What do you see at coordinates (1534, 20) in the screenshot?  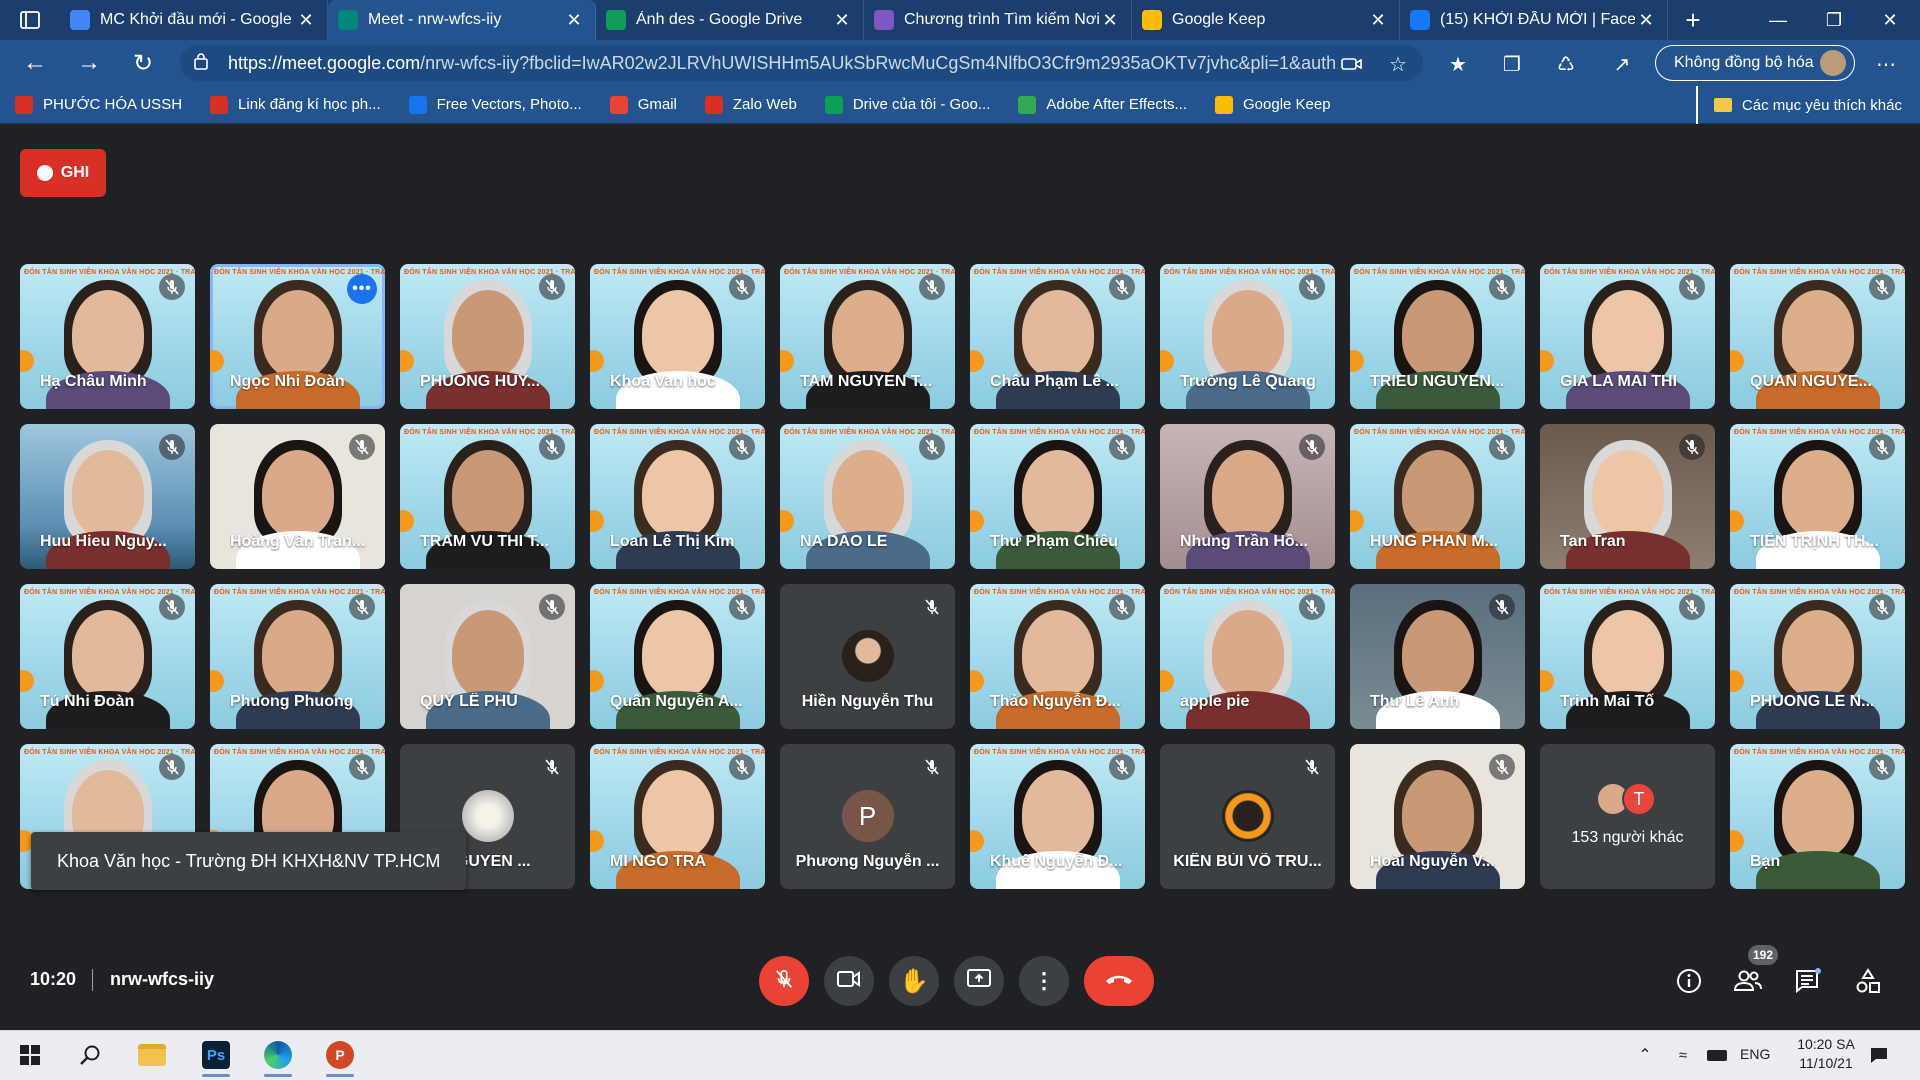 I see `browser-tab: (15) KHỞI ĐẦU MỚI | Faceb ✕` at bounding box center [1534, 20].